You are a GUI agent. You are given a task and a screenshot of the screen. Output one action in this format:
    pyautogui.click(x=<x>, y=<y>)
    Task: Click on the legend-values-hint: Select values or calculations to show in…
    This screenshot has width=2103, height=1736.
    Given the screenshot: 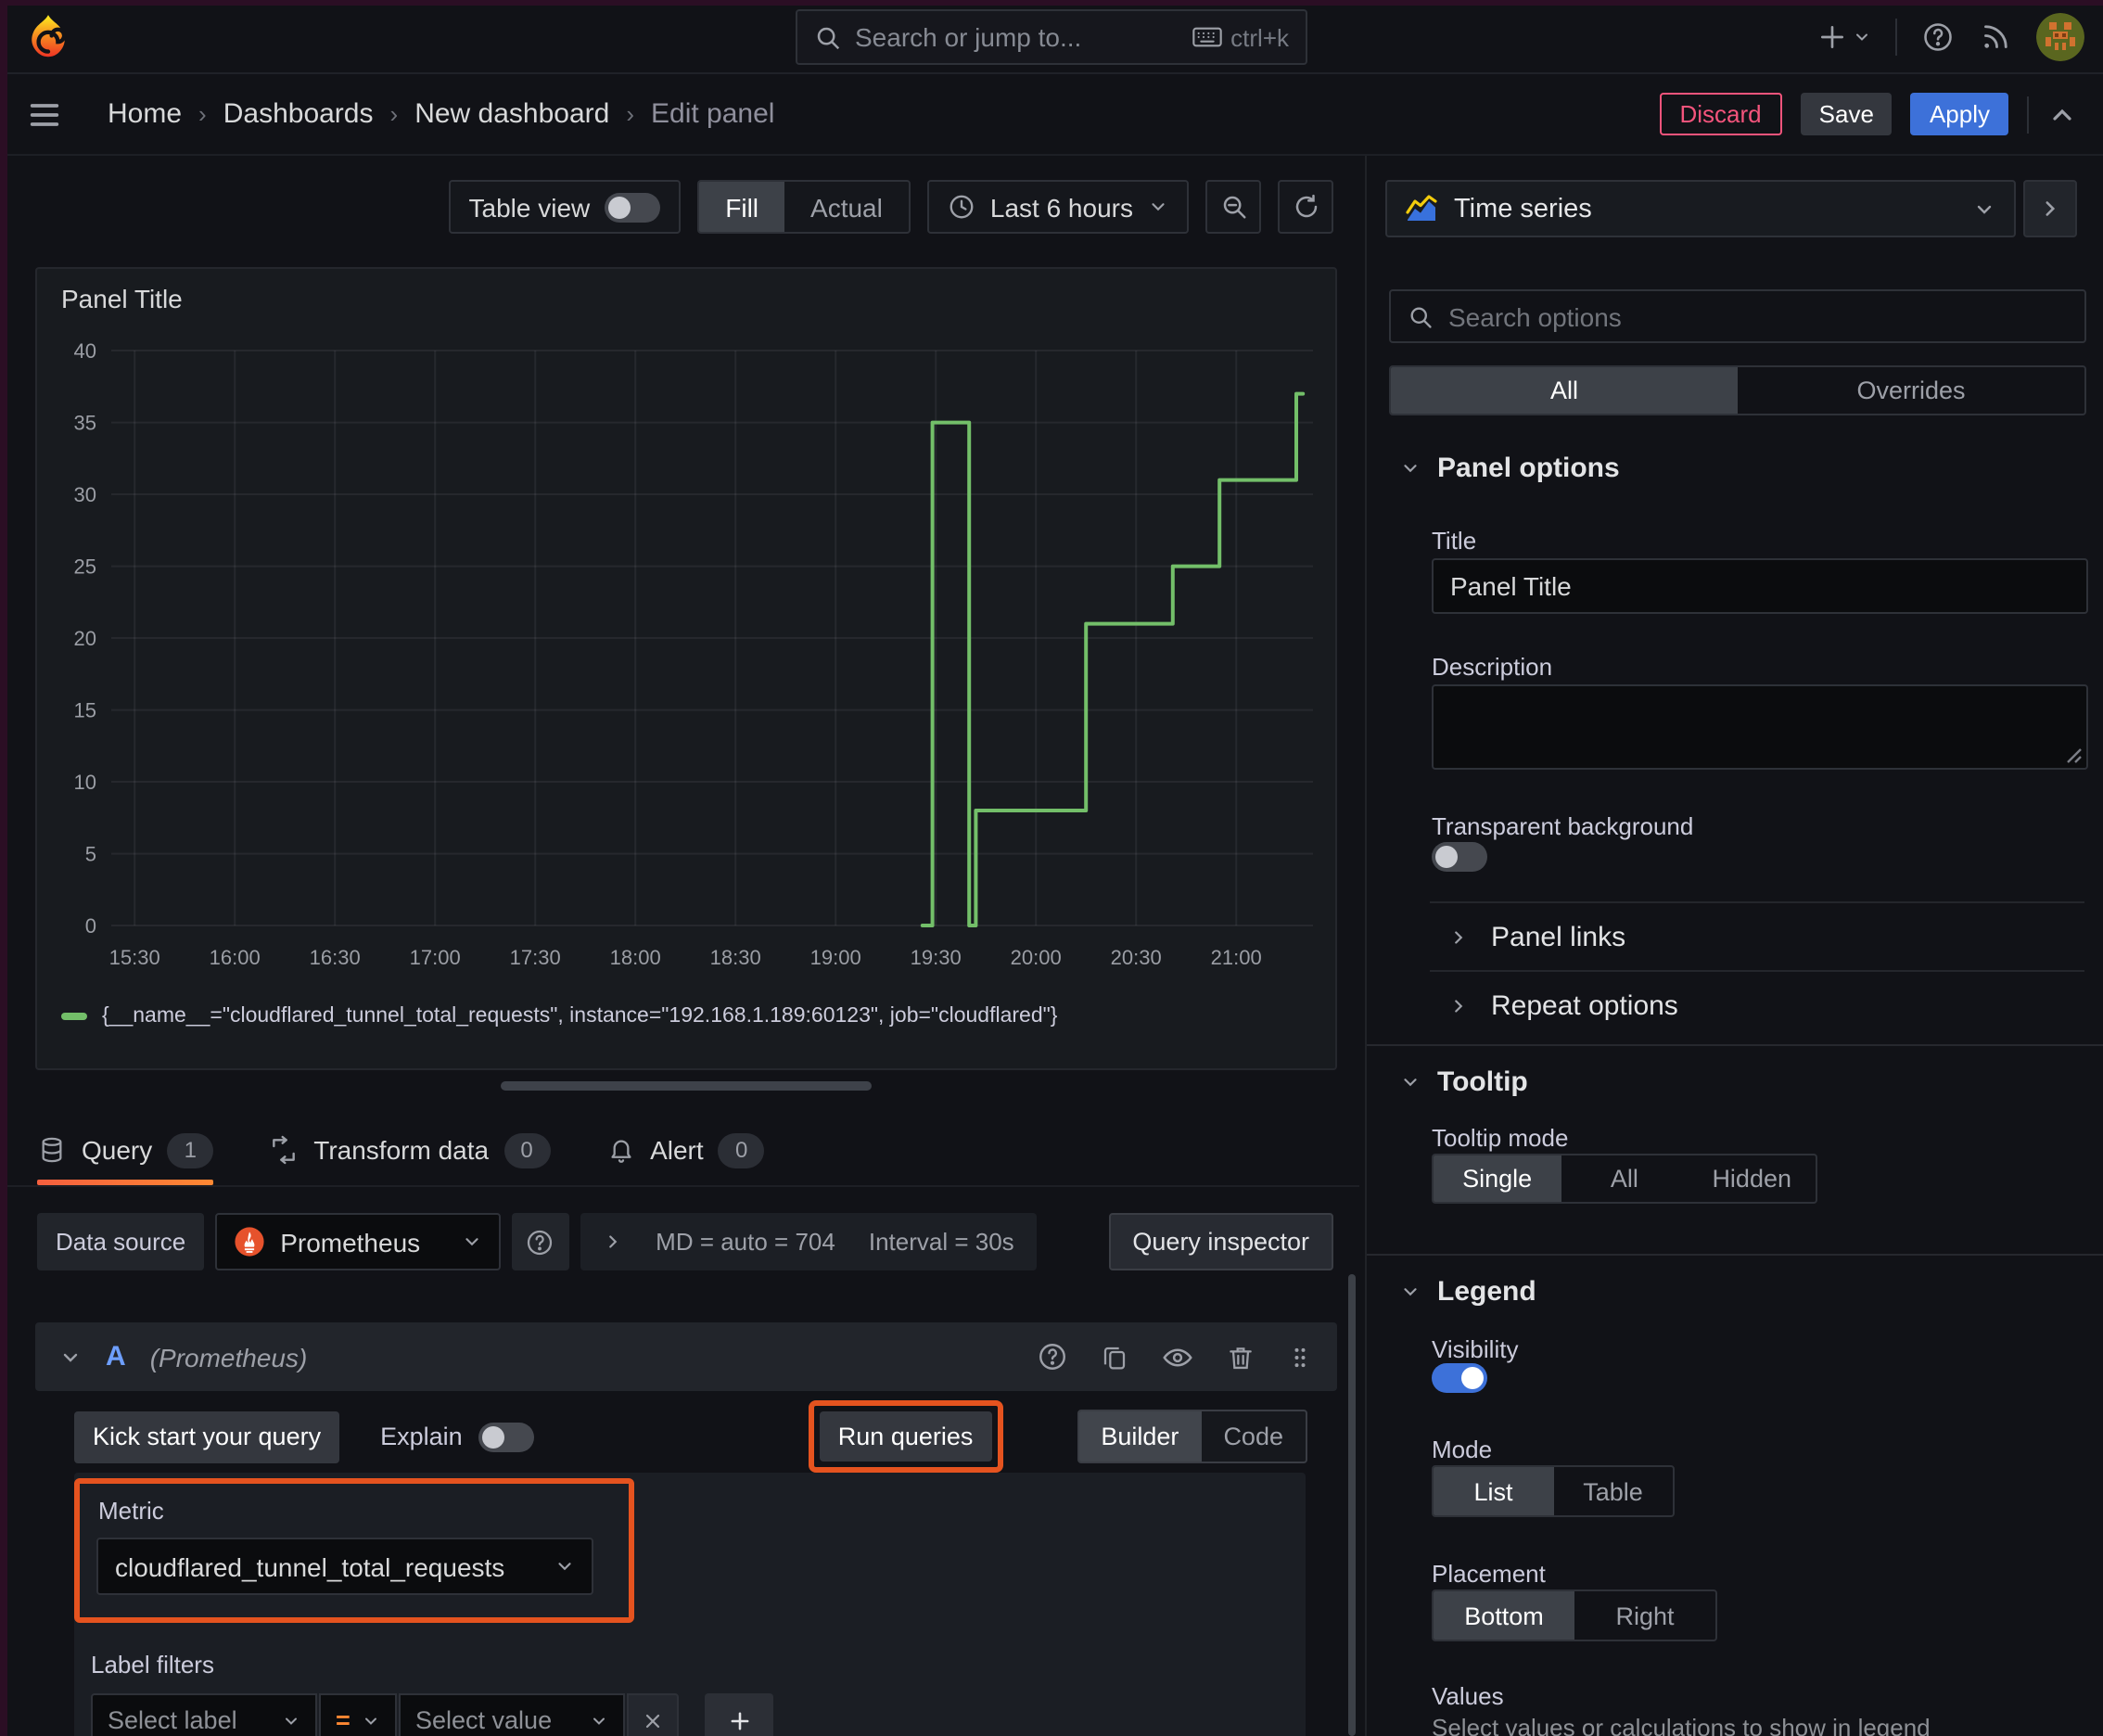 What is the action you would take?
    pyautogui.click(x=1681, y=1725)
    